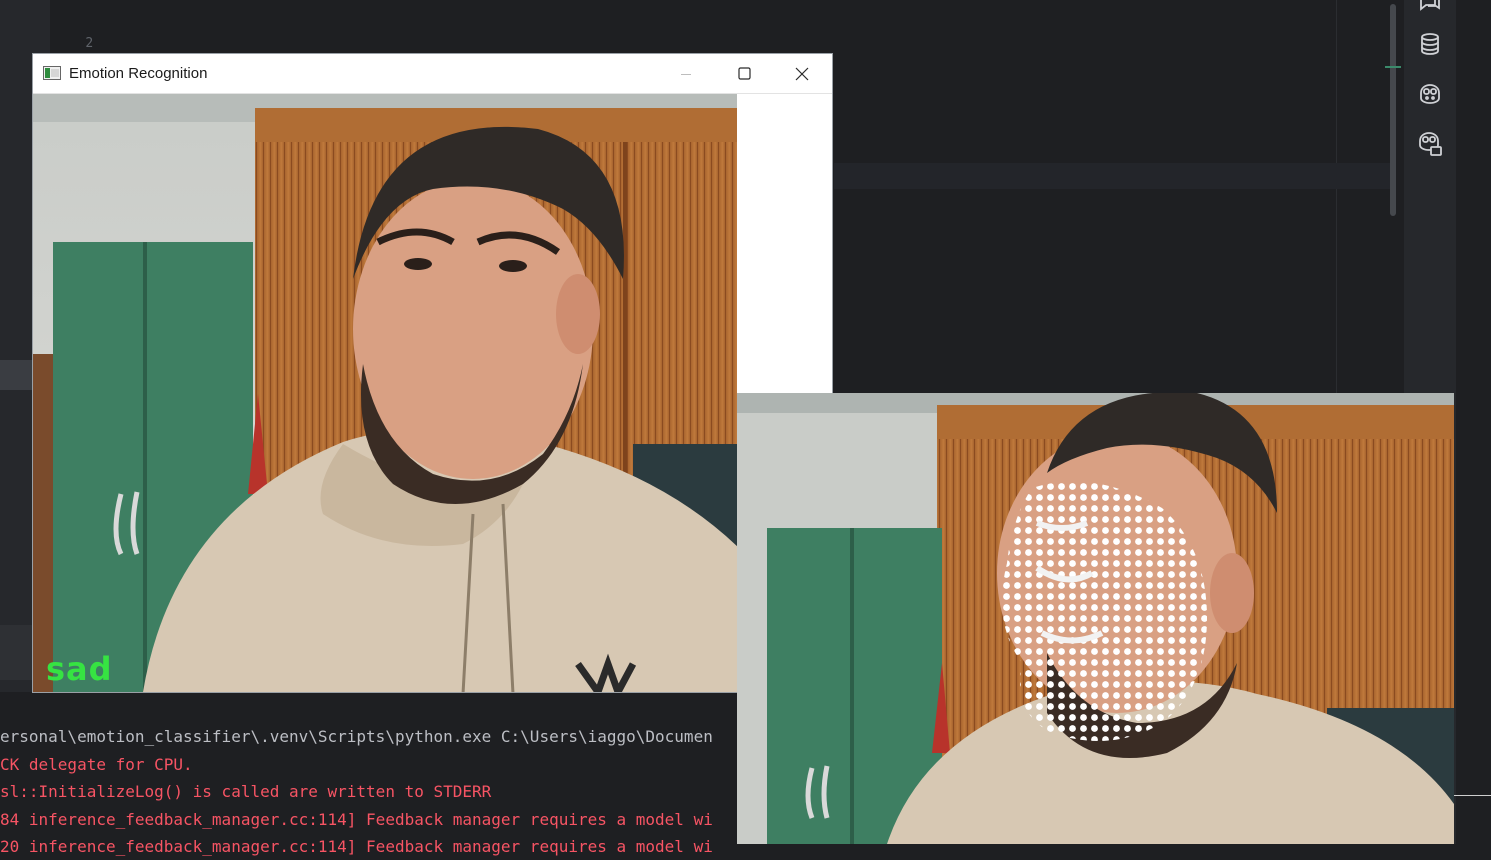 The width and height of the screenshot is (1491, 860). Describe the element at coordinates (1430, 144) in the screenshot. I see `copilot-chat-icon` at that location.